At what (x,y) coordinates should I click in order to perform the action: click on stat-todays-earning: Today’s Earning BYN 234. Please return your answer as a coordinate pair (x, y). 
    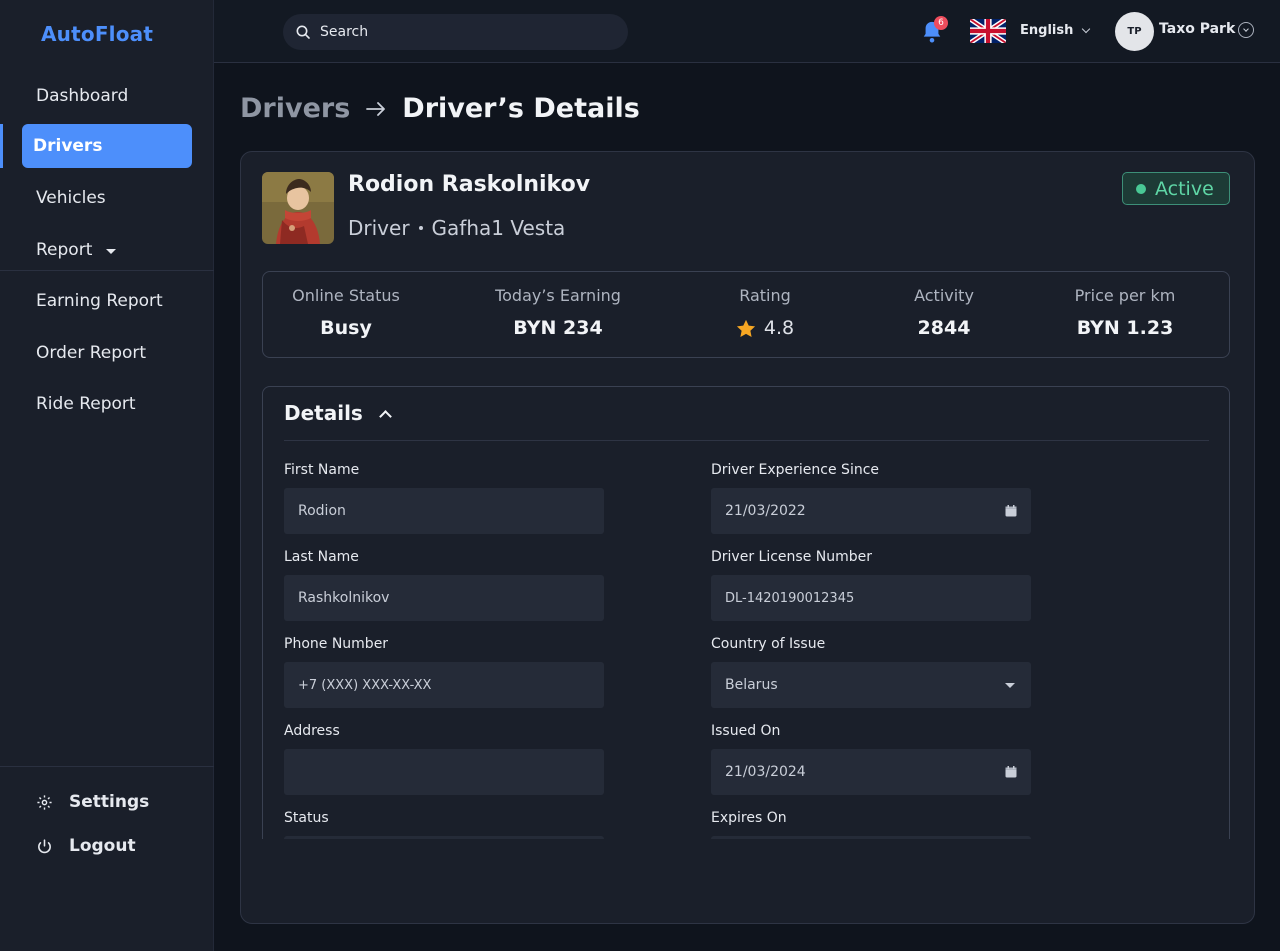
    Looking at the image, I should click on (558, 312).